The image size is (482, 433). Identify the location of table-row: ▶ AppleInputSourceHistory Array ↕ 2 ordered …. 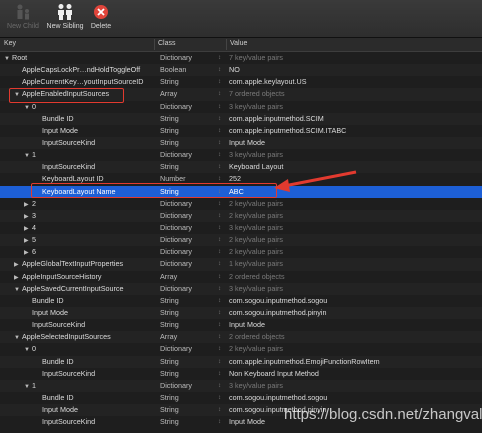
(241, 277).